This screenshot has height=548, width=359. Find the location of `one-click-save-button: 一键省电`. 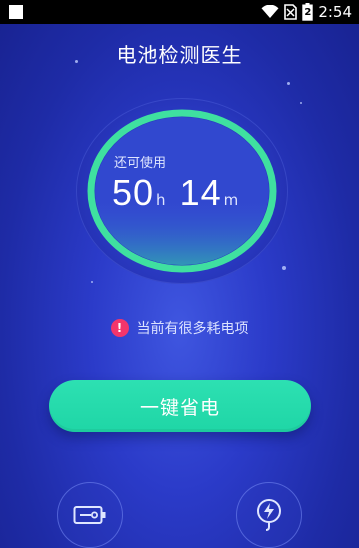

one-click-save-button: 一键省电 is located at coordinates (180, 406).